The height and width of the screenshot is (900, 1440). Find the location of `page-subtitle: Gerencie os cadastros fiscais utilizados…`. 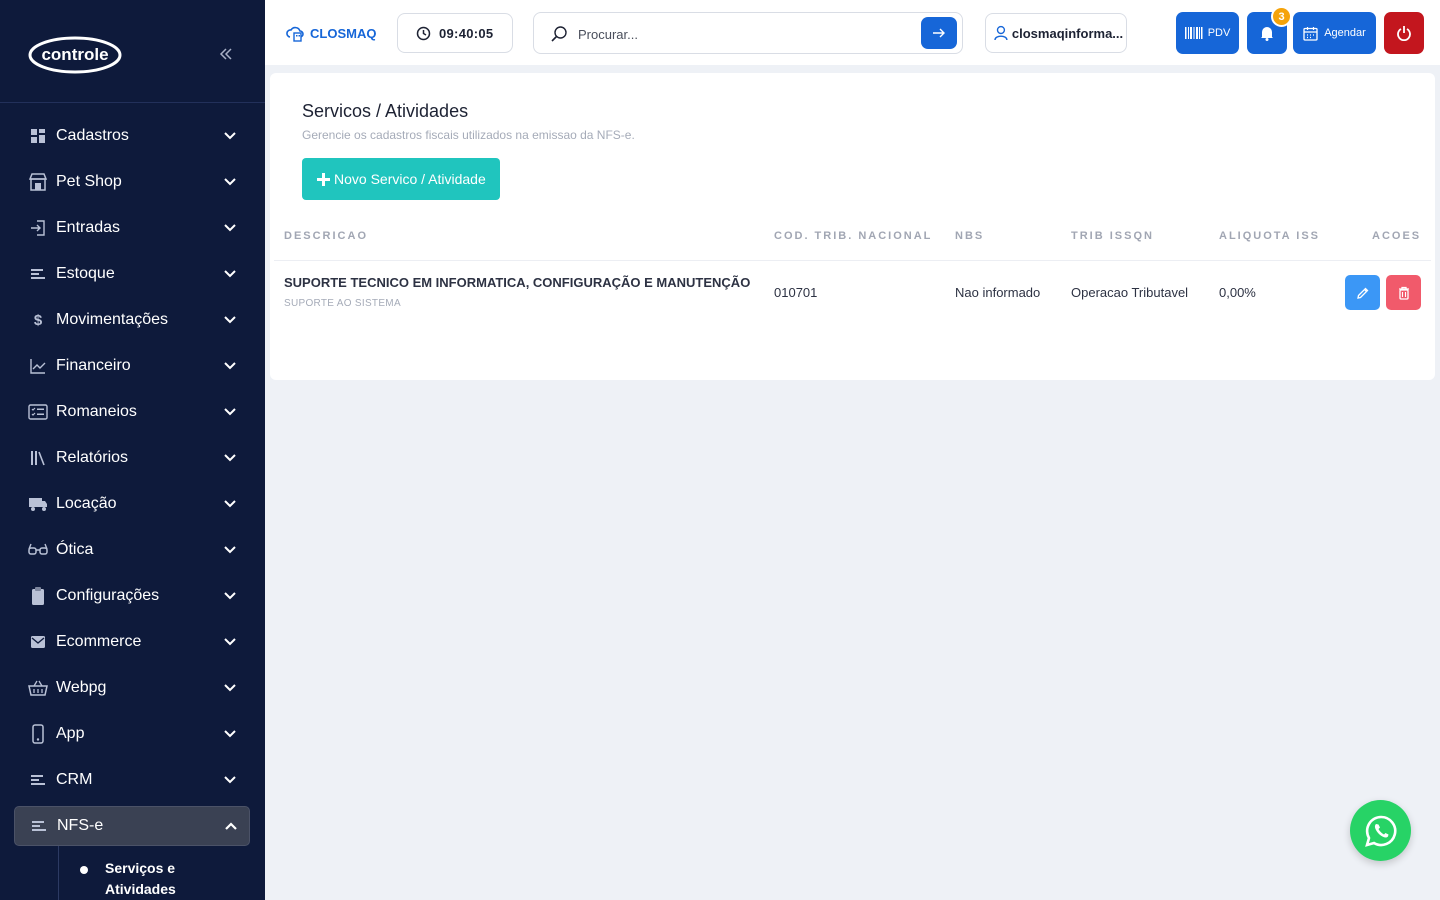

page-subtitle: Gerencie os cadastros fiscais utilizados… is located at coordinates (468, 135).